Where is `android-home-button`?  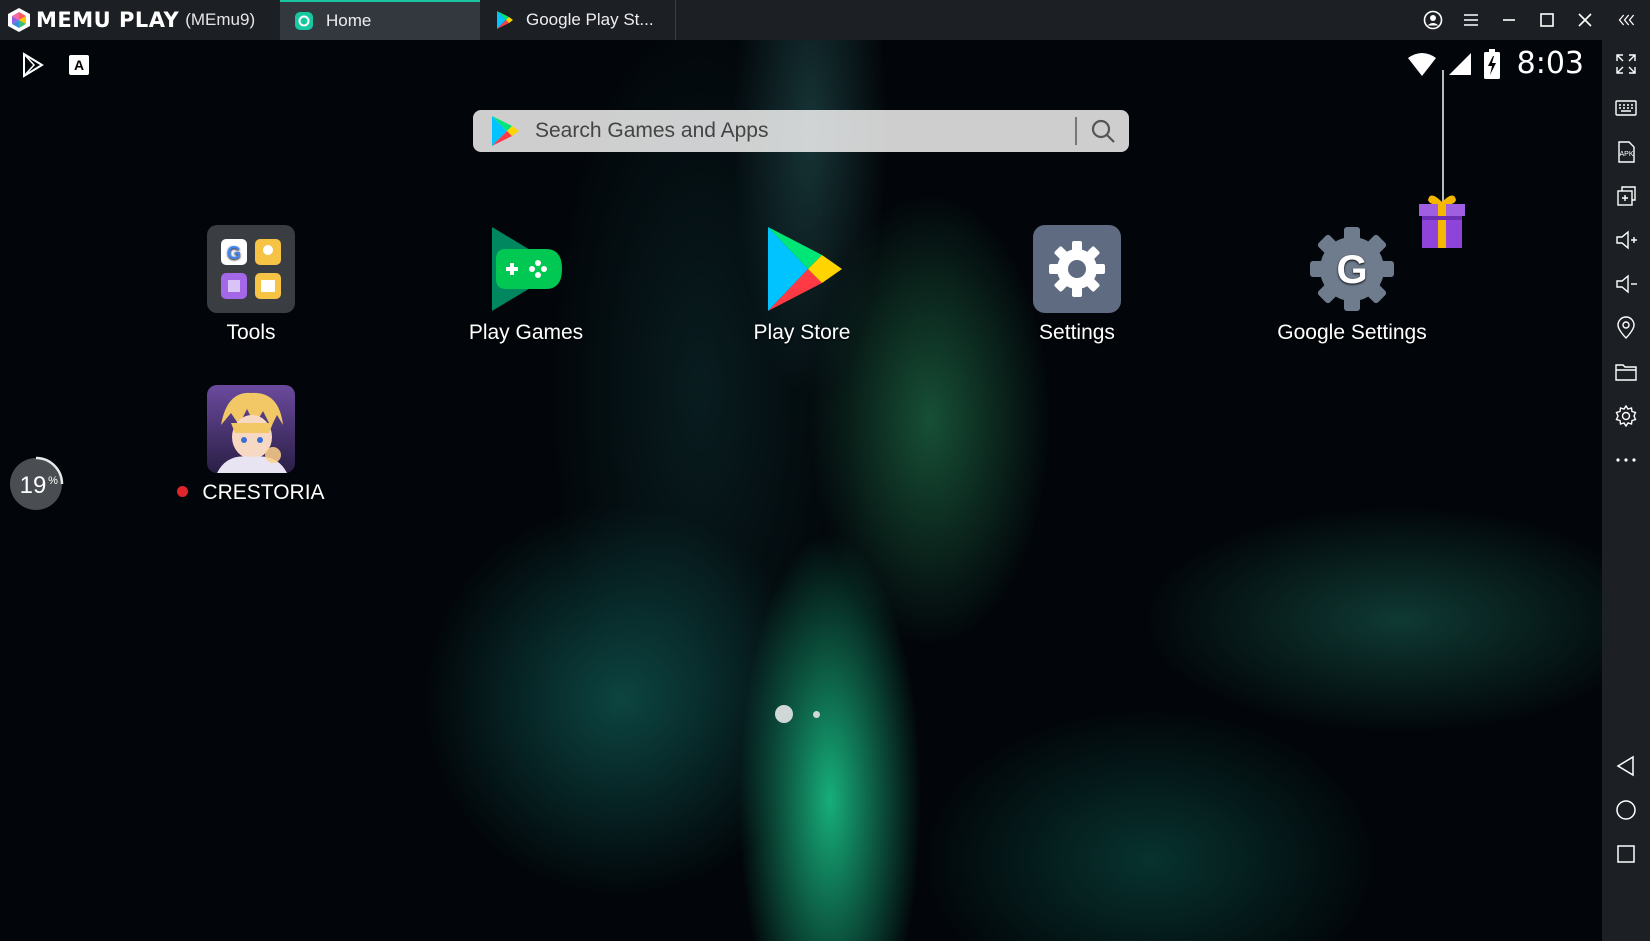 android-home-button is located at coordinates (1626, 810).